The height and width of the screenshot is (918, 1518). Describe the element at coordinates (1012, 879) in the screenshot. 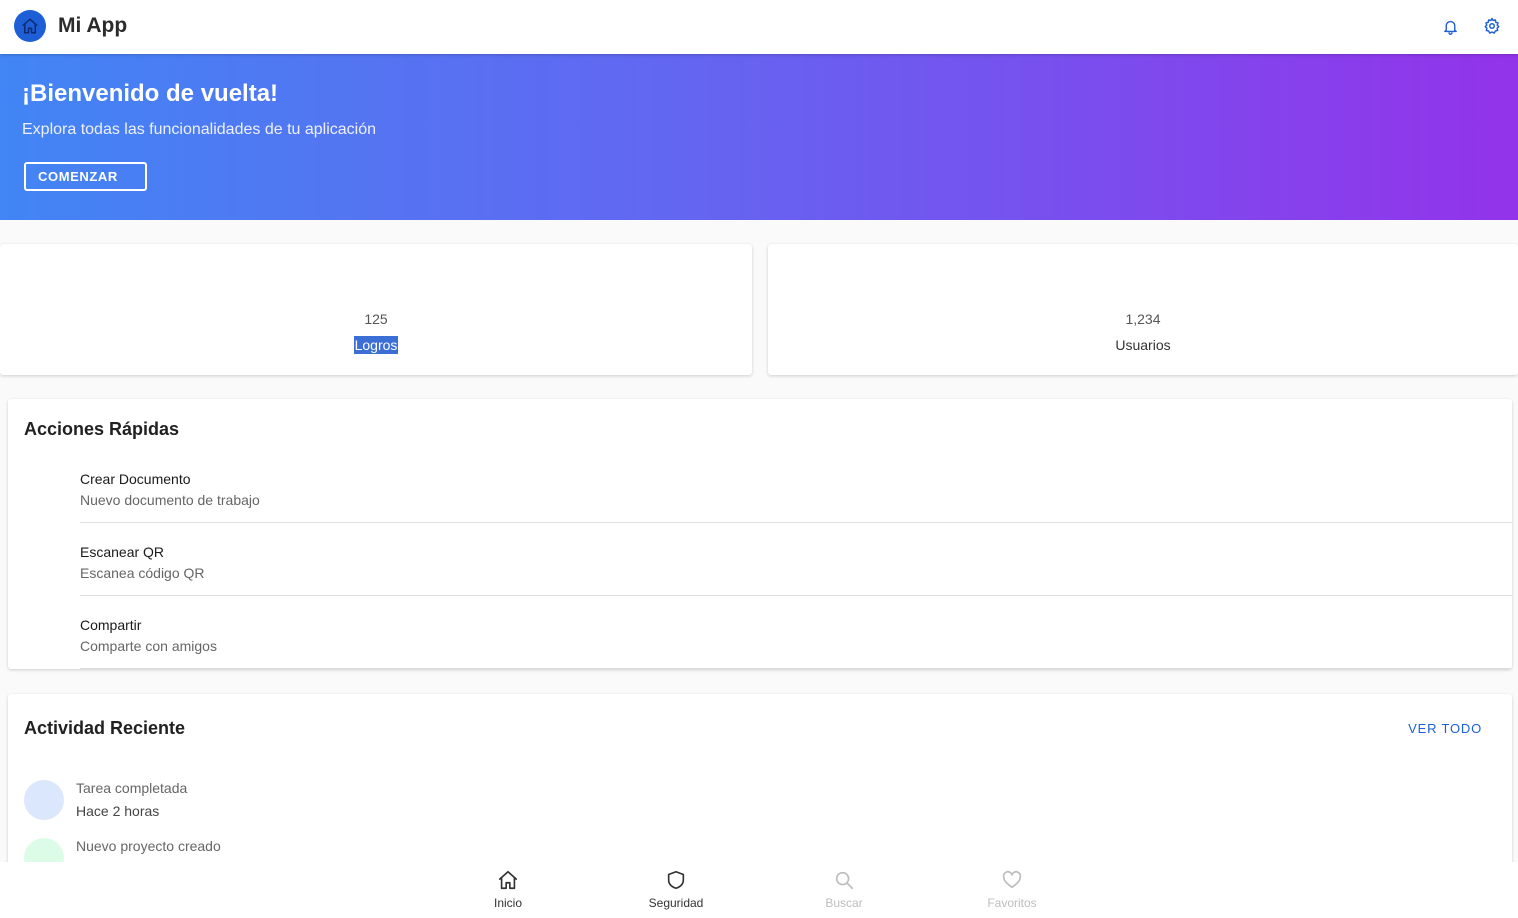

I see `heart-icon` at that location.